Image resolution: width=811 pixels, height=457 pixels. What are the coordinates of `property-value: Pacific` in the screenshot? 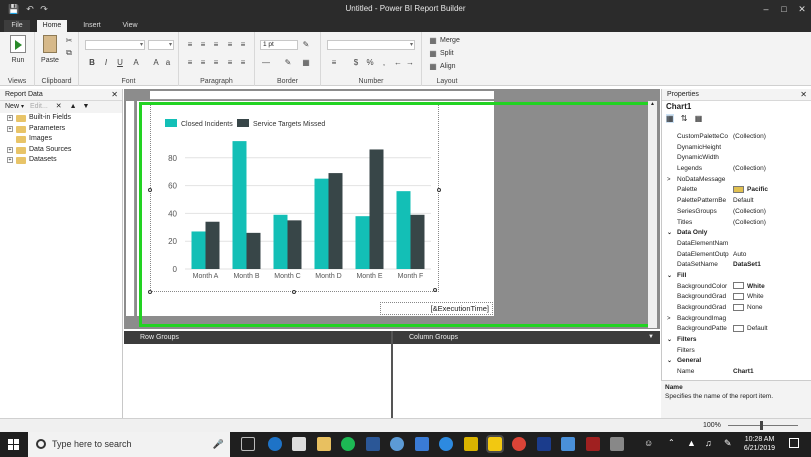 It's located at (750, 190).